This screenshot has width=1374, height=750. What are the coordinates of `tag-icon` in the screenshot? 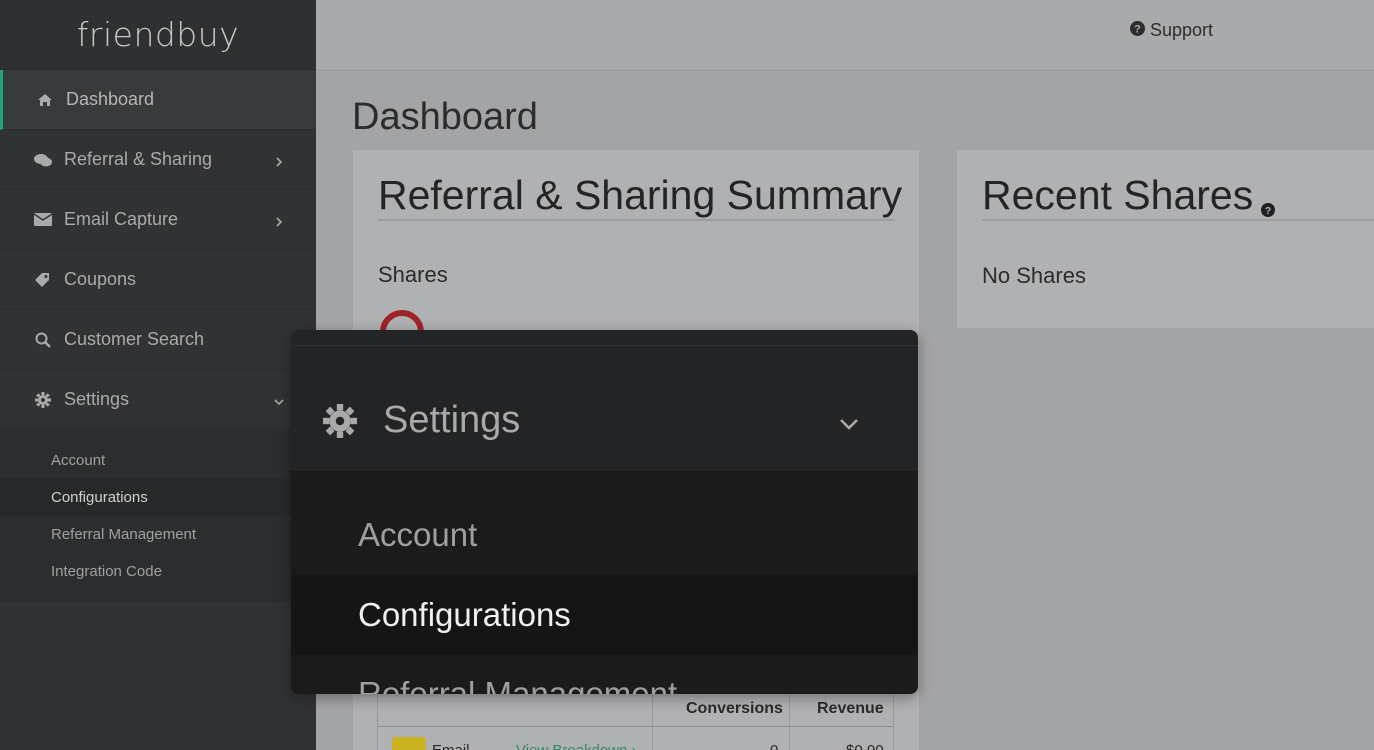 It's located at (43, 280).